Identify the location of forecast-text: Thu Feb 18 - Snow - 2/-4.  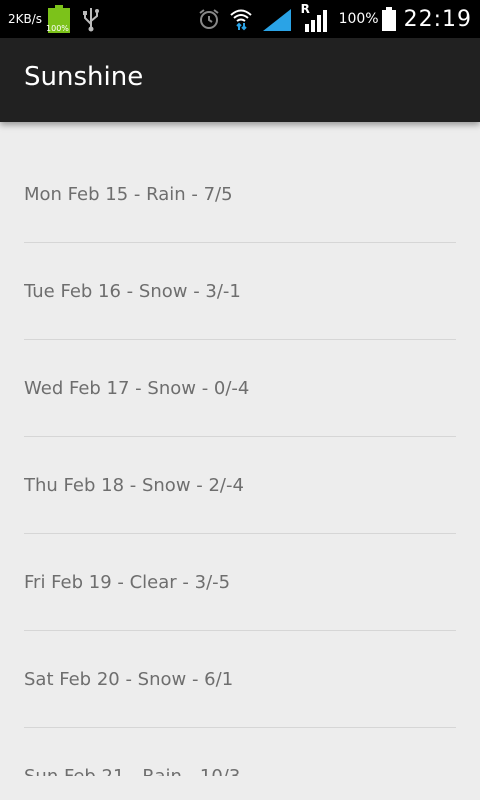
(134, 485).